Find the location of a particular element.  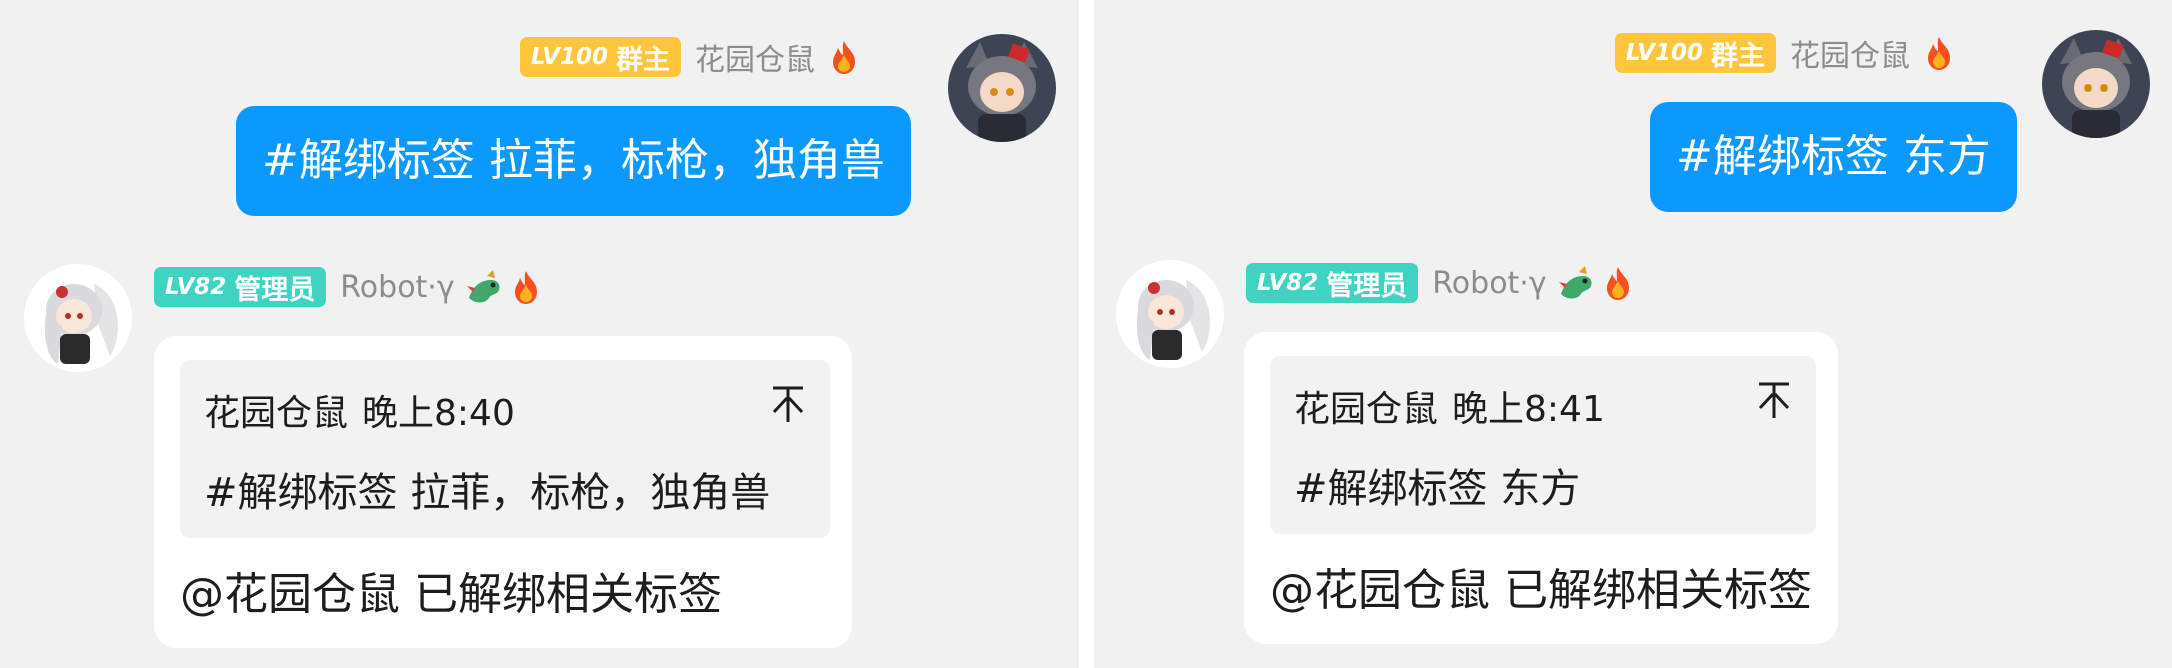

quote-time: 晚上8:41 is located at coordinates (1528, 409).